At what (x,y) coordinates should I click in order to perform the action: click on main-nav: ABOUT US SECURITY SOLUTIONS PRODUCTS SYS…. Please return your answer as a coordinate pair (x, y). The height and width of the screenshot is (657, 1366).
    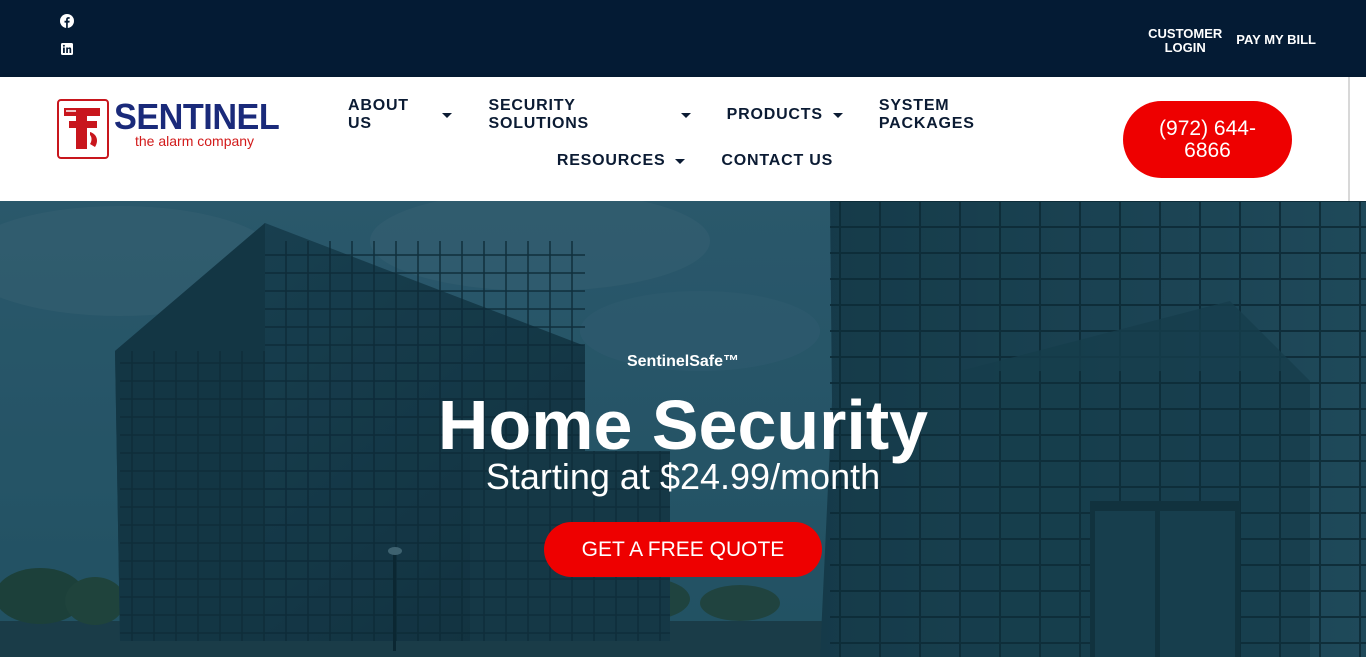
    Looking at the image, I should click on (695, 136).